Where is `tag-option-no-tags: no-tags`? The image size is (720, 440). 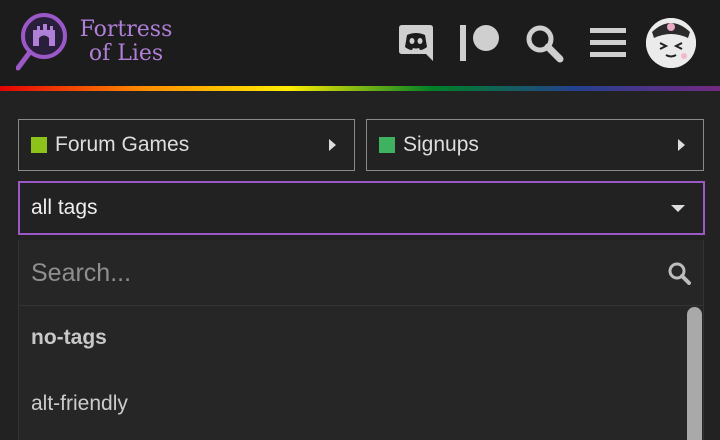 tag-option-no-tags: no-tags is located at coordinates (351, 338).